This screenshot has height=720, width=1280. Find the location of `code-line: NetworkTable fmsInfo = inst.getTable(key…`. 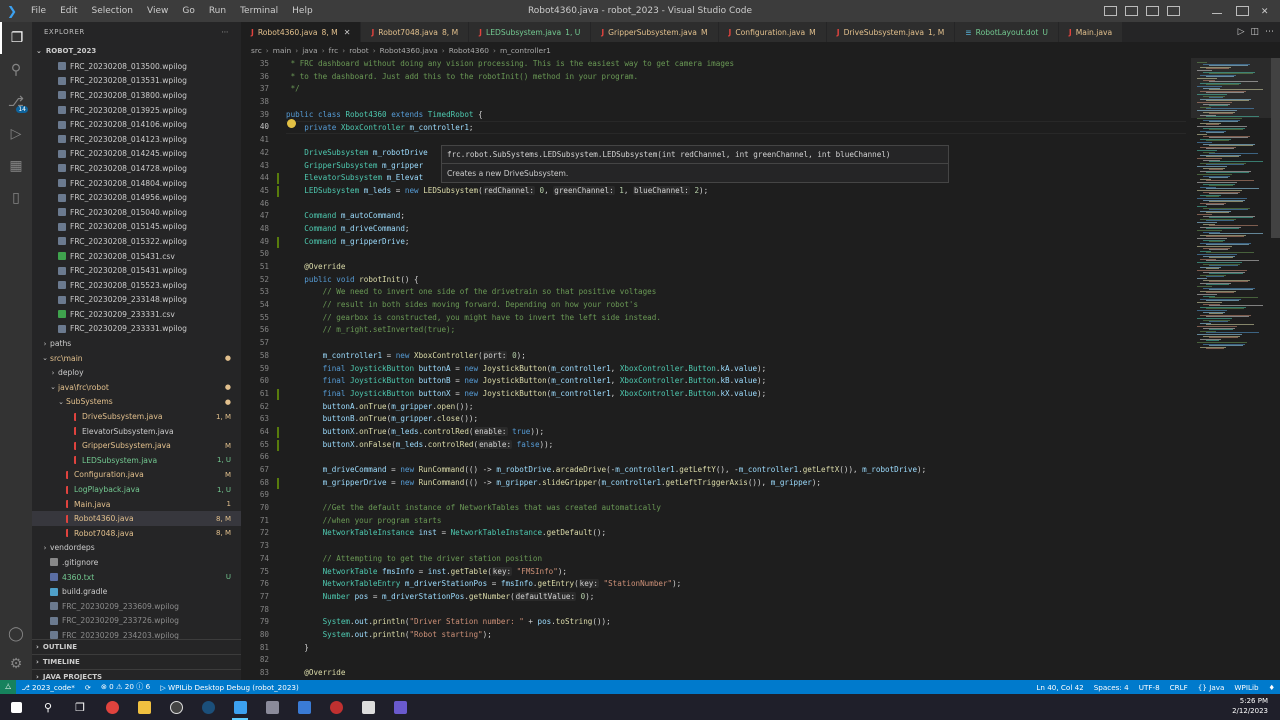

code-line: NetworkTable fmsInfo = inst.getTable(key… is located at coordinates (736, 572).